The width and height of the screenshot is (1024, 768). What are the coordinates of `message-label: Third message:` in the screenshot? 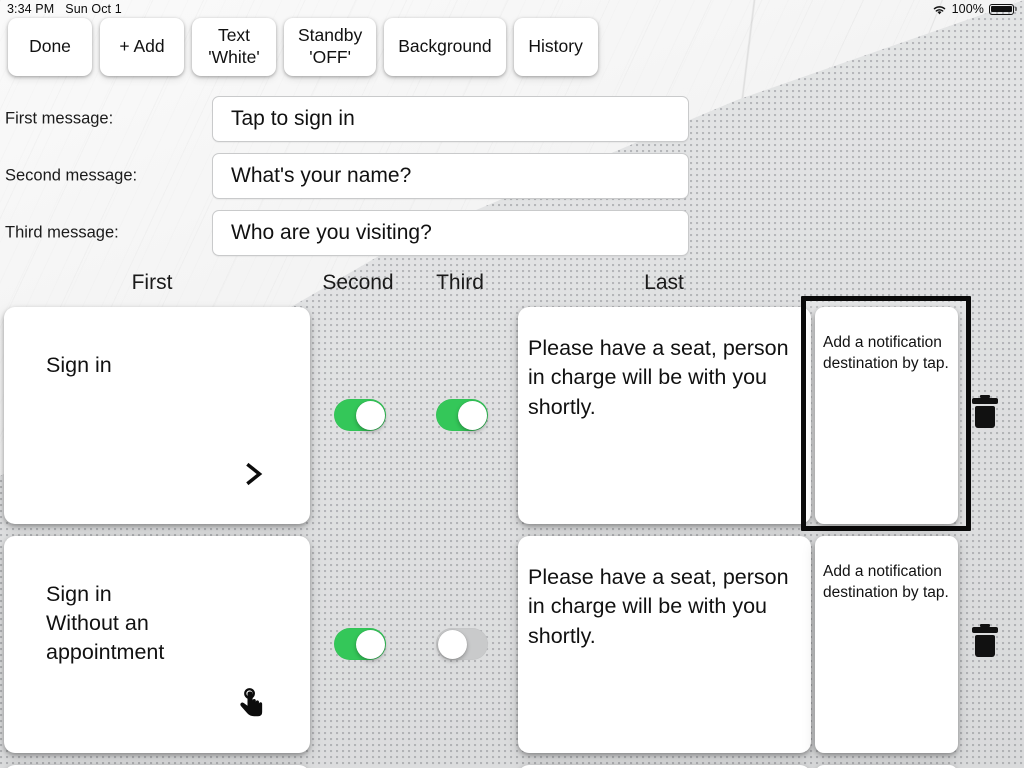 It's located at (62, 232).